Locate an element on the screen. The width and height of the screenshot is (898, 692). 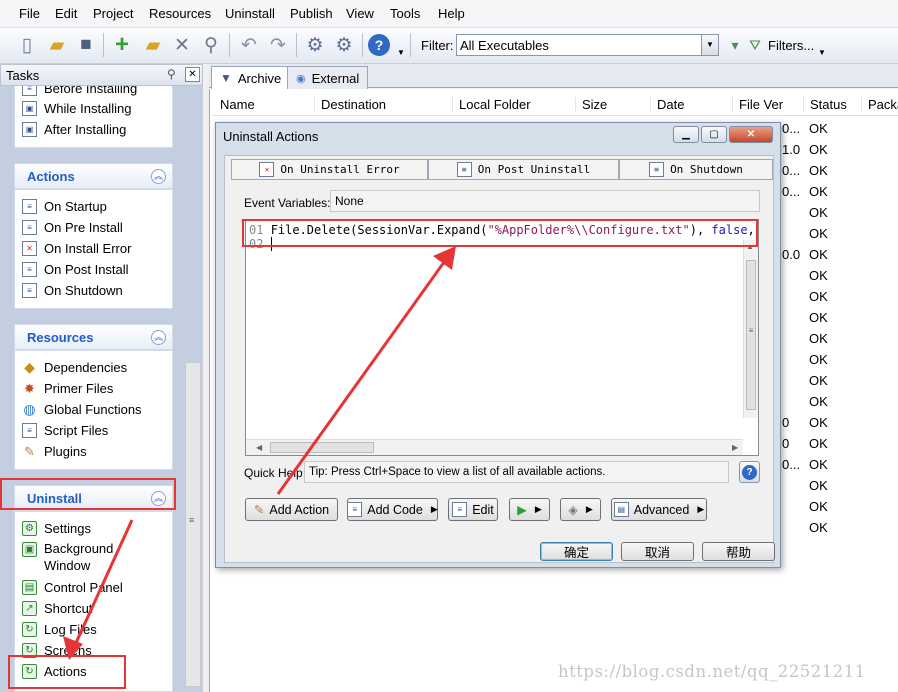
arrow-head-code is located at coordinates (444, 258).